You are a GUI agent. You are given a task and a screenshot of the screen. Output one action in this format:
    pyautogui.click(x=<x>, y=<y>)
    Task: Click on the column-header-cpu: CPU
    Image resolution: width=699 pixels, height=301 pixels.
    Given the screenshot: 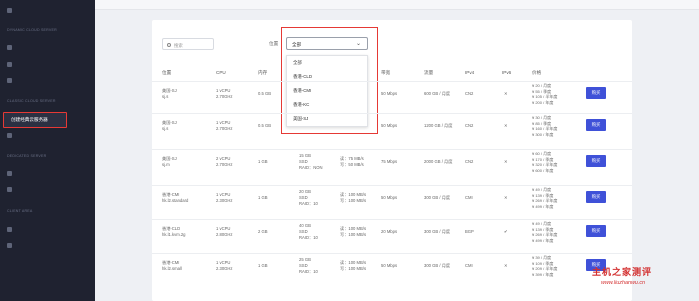 What is the action you would take?
    pyautogui.click(x=221, y=72)
    